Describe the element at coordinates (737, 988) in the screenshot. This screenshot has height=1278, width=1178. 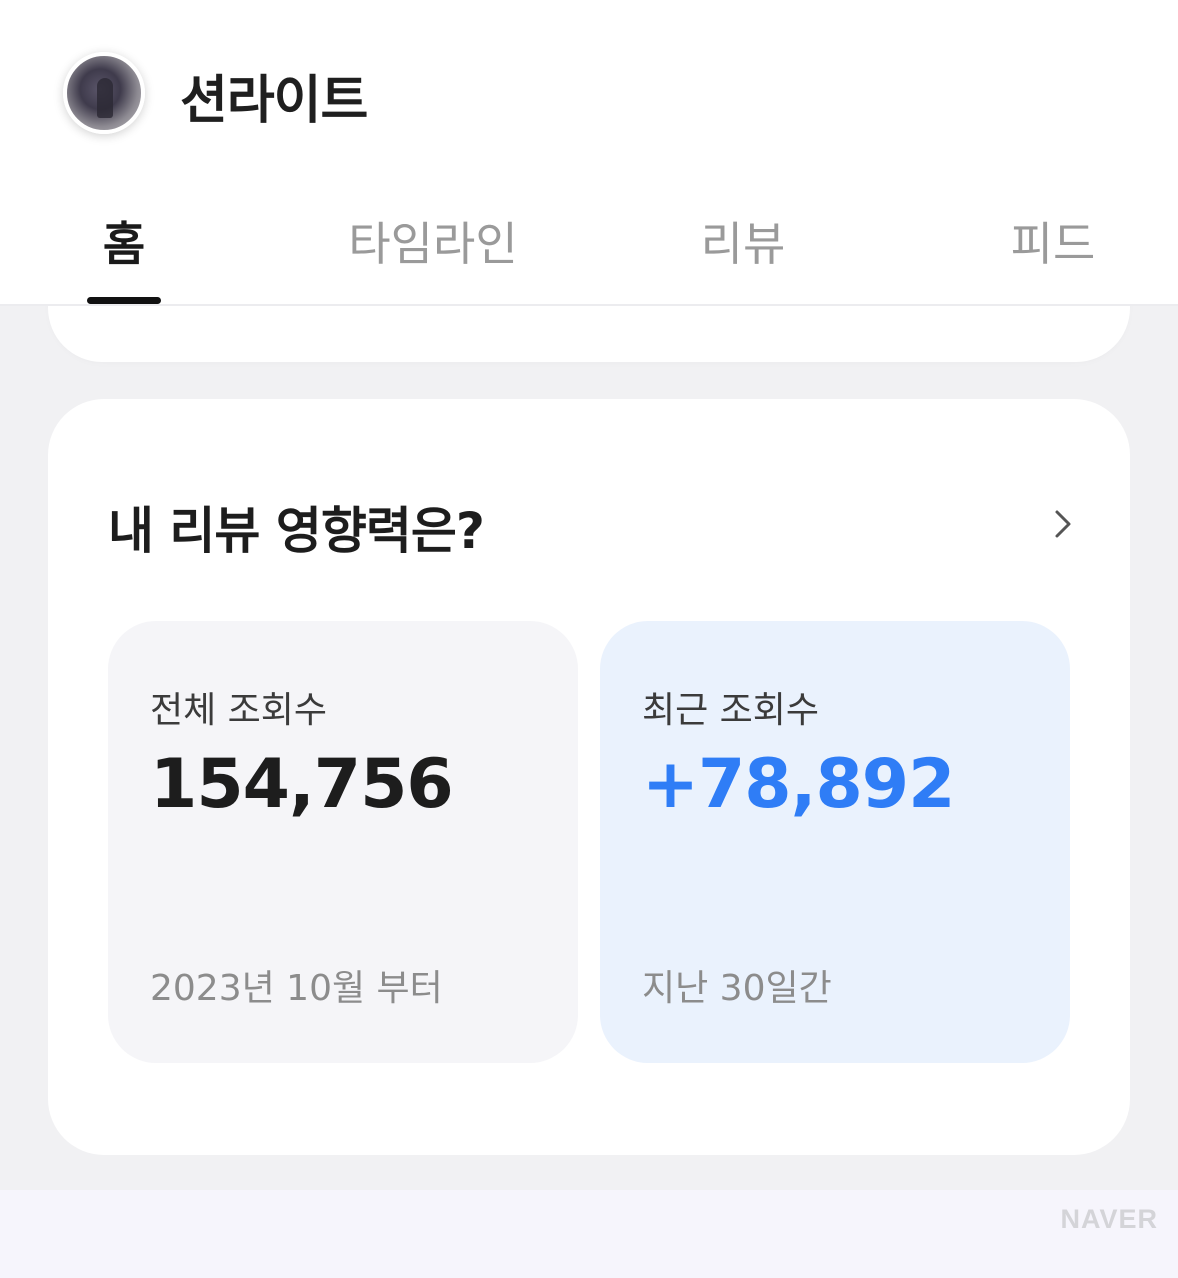
I see `recent-views-period: 지난 30일간` at that location.